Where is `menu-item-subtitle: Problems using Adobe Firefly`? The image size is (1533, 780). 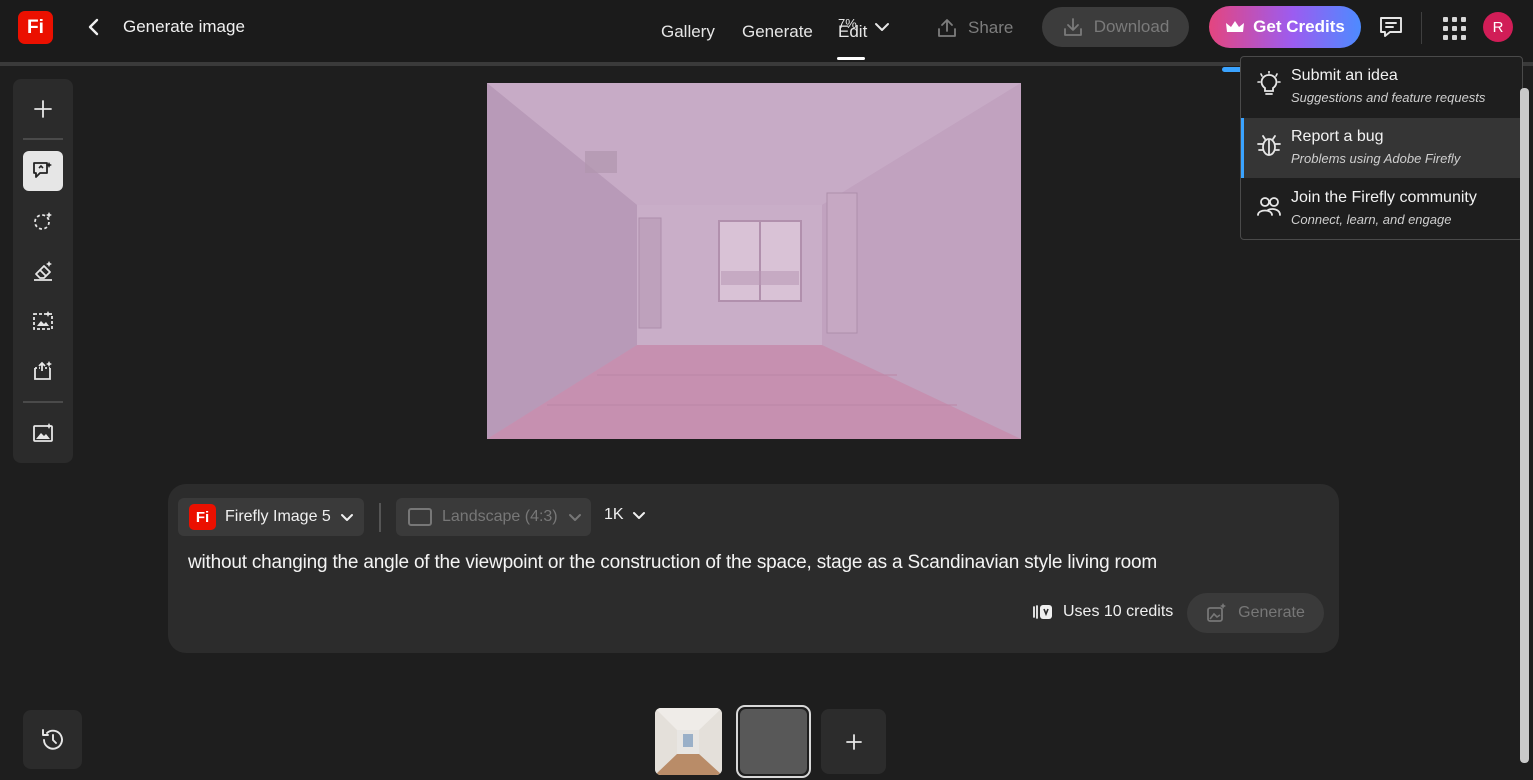 menu-item-subtitle: Problems using Adobe Firefly is located at coordinates (1376, 158).